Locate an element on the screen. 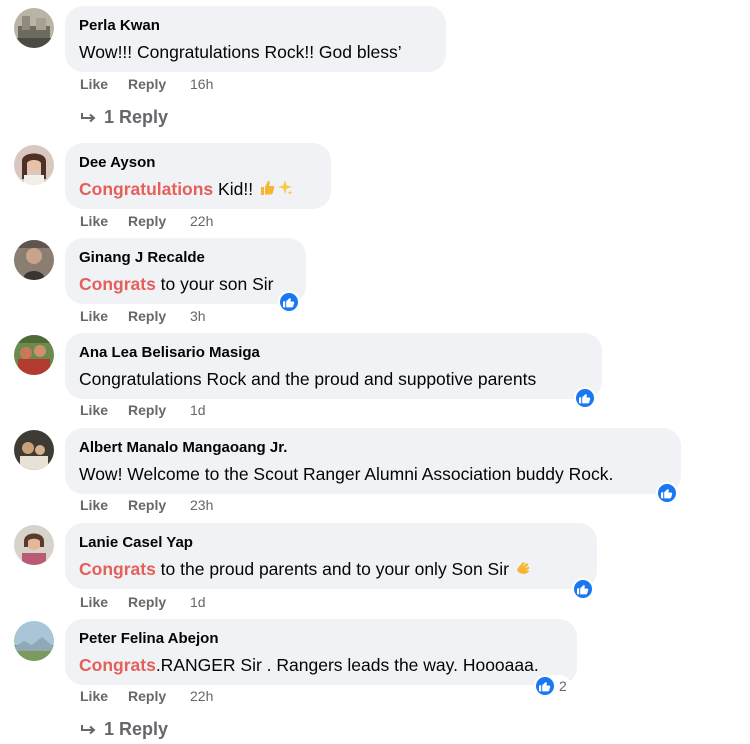  clapping-hands-emoji-icon is located at coordinates (523, 568).